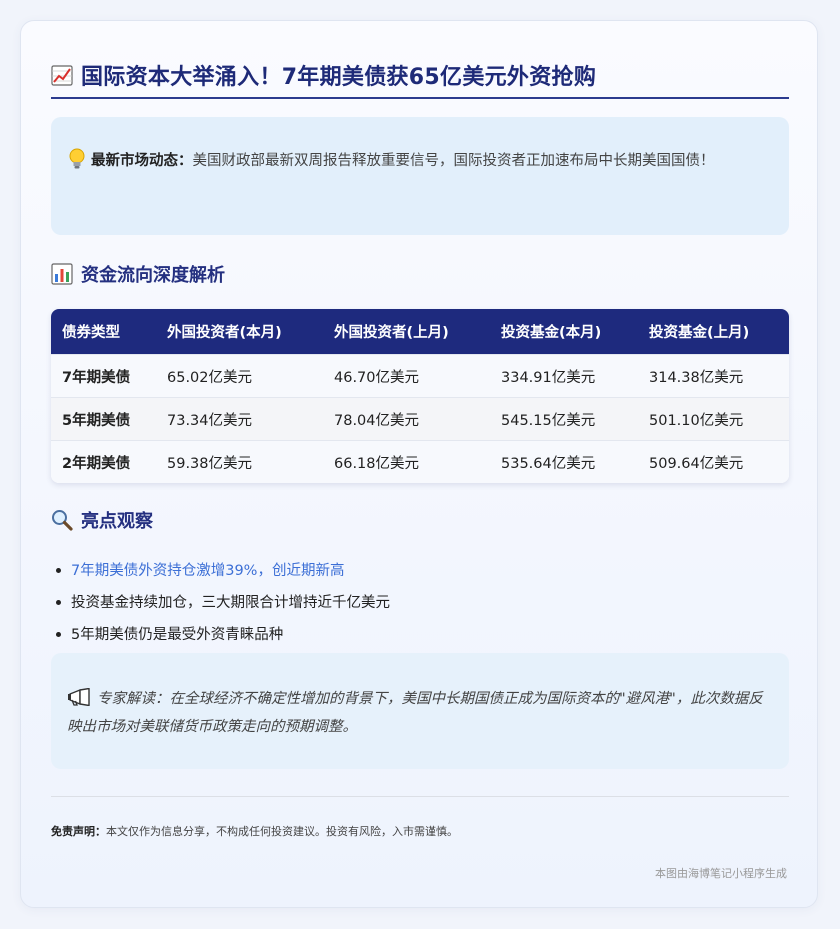  Describe the element at coordinates (548, 377) in the screenshot. I see `table-cell: 334.91亿美元` at that location.